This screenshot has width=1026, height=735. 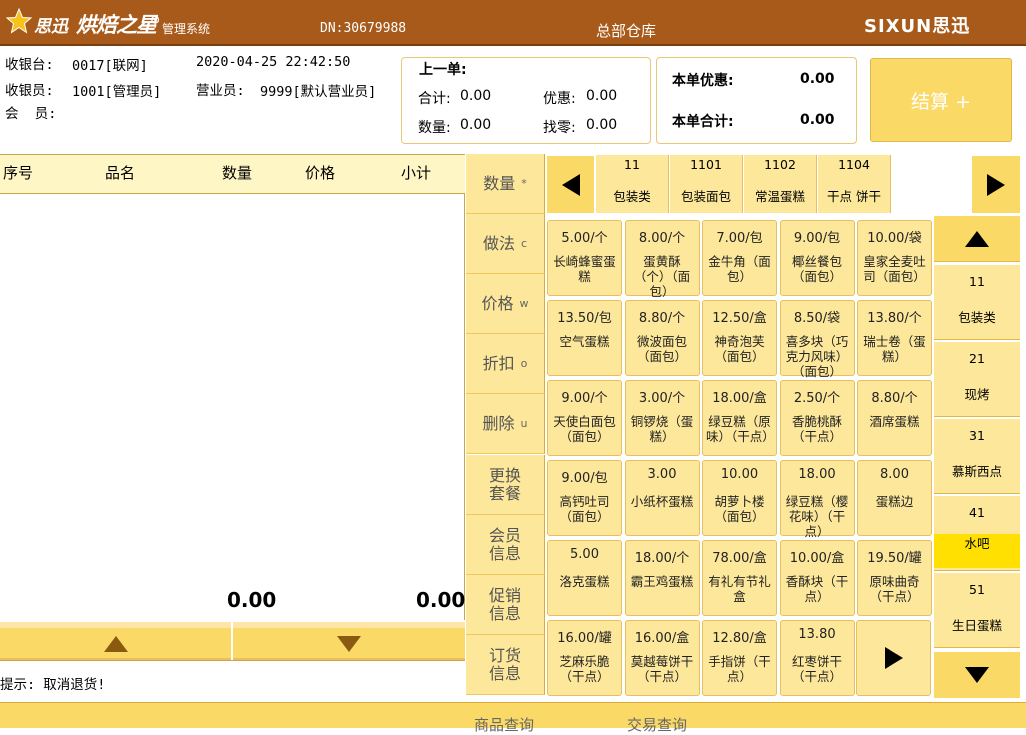 I want to click on product-button: 12.80/盒 手指饼（干点）, so click(x=739, y=658).